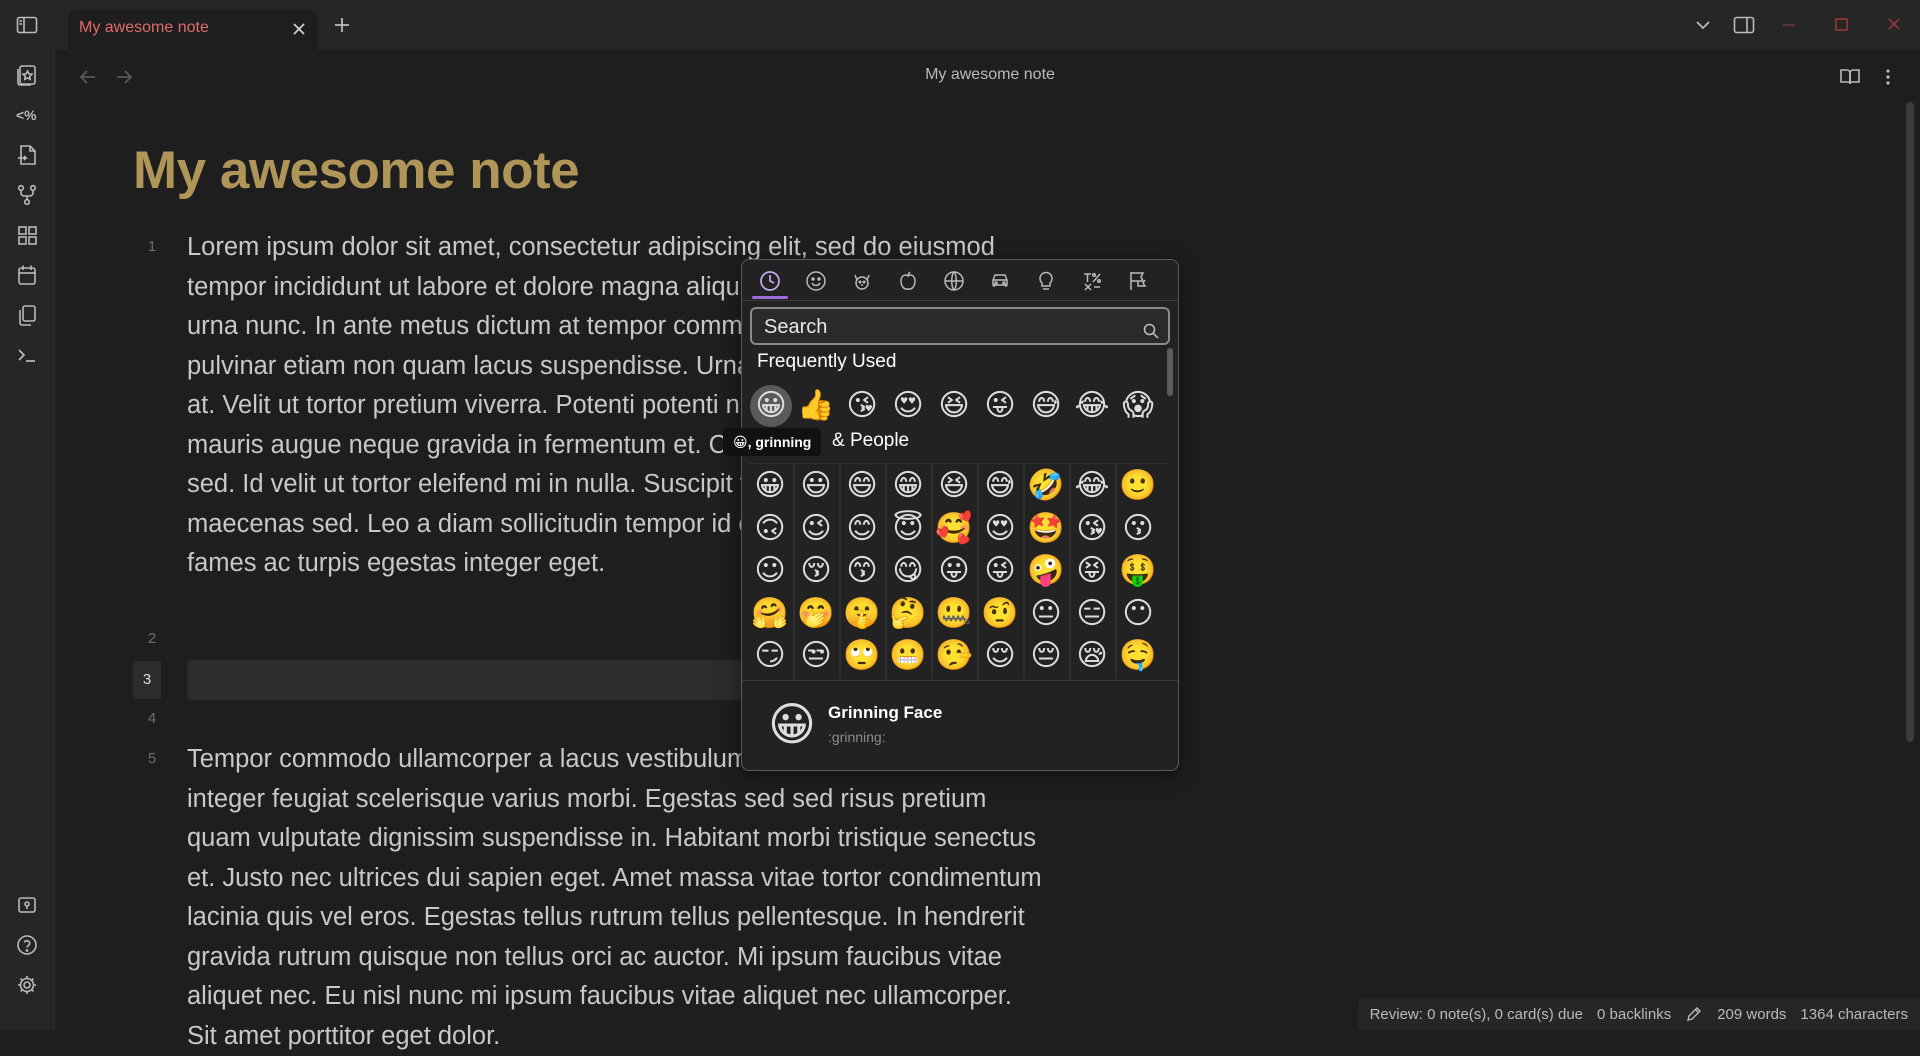  What do you see at coordinates (1092, 529) in the screenshot?
I see `smiley-emoji: 😘` at bounding box center [1092, 529].